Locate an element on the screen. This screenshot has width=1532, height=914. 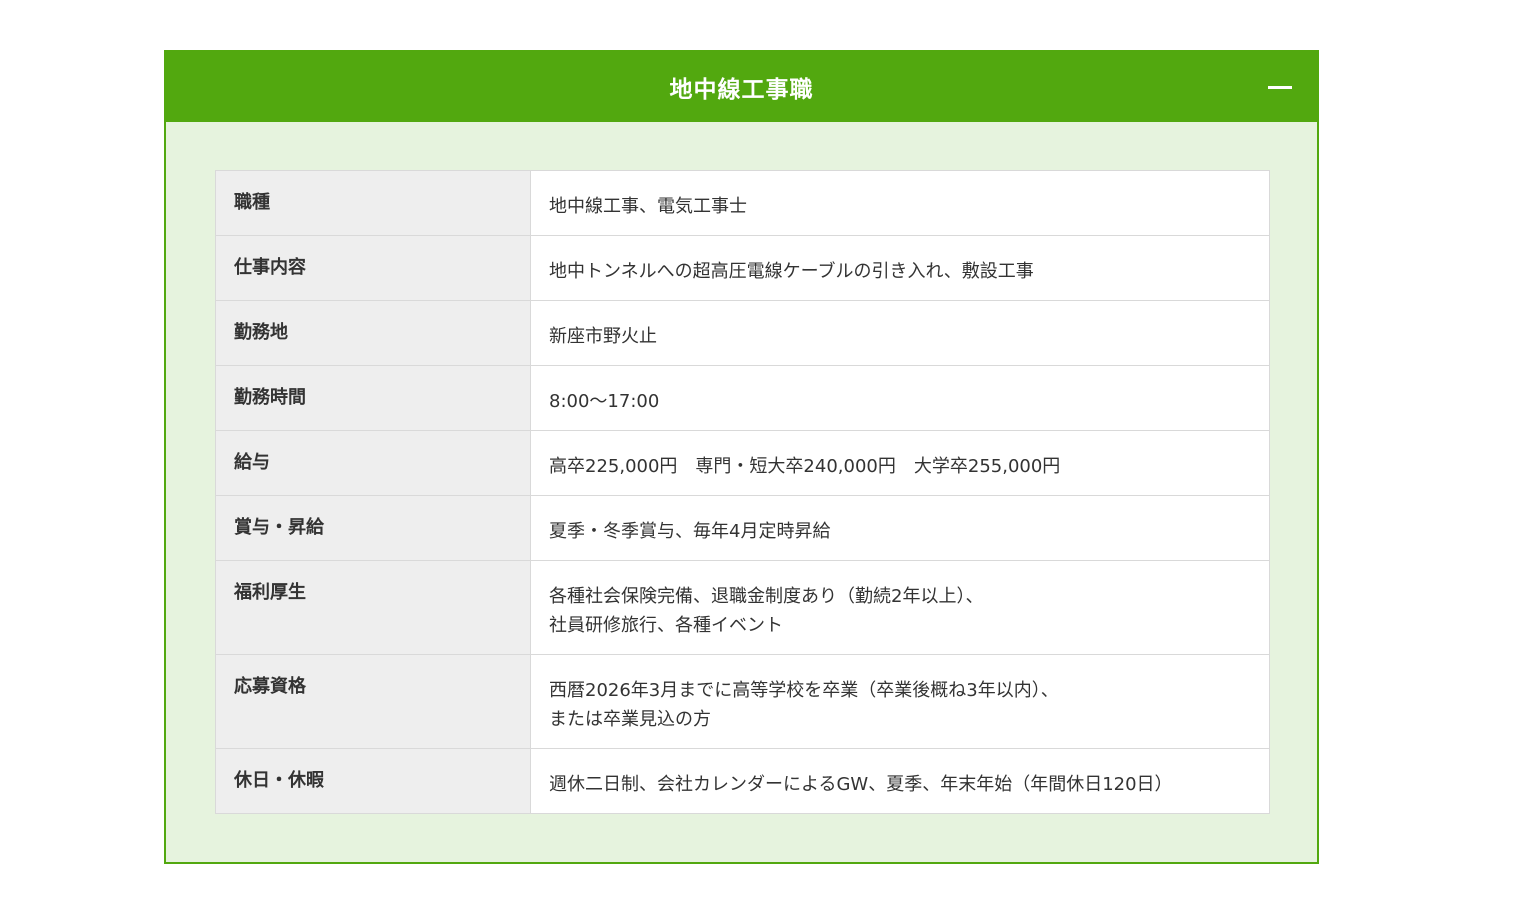
table-row: 賞与・昇給 夏季・冬季賞与、毎年4月定時昇給 is located at coordinates (742, 528).